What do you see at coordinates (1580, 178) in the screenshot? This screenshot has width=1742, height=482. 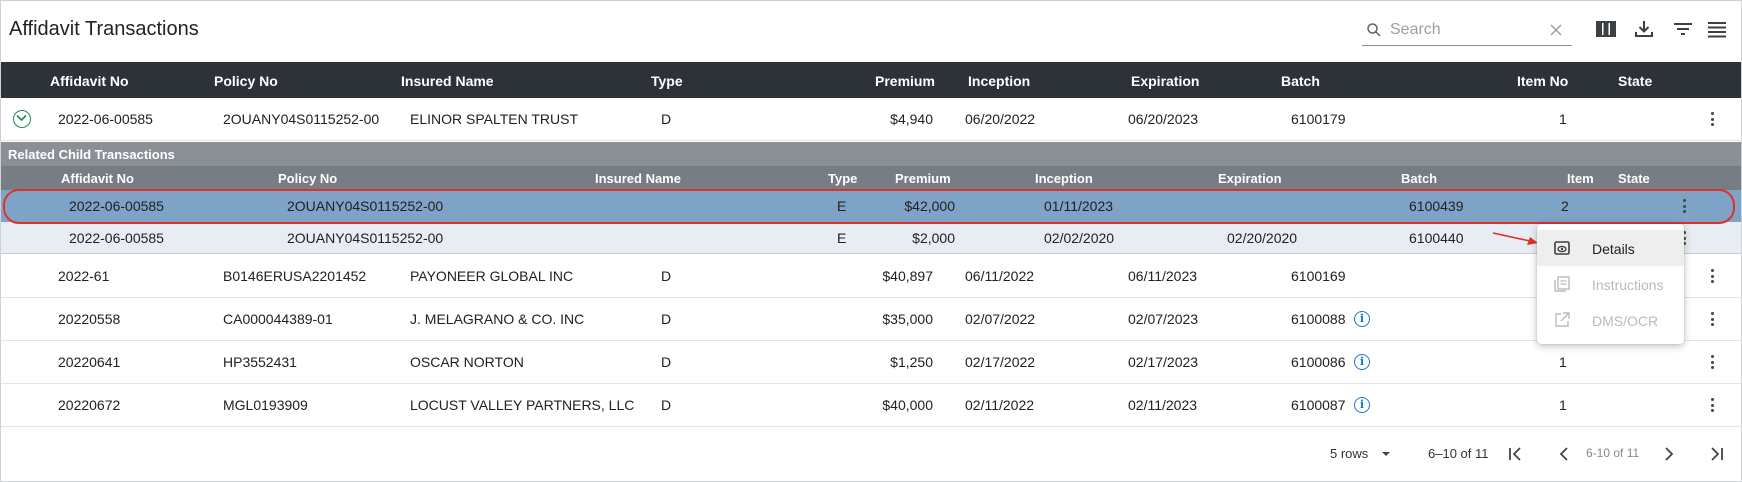 I see `rel-col-item: Item` at bounding box center [1580, 178].